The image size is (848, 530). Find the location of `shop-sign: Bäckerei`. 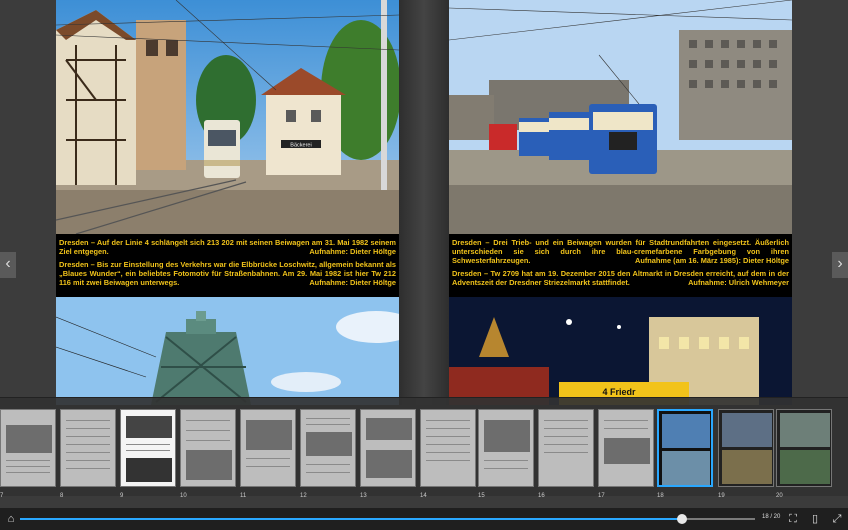

shop-sign: Bäckerei is located at coordinates (300, 146).